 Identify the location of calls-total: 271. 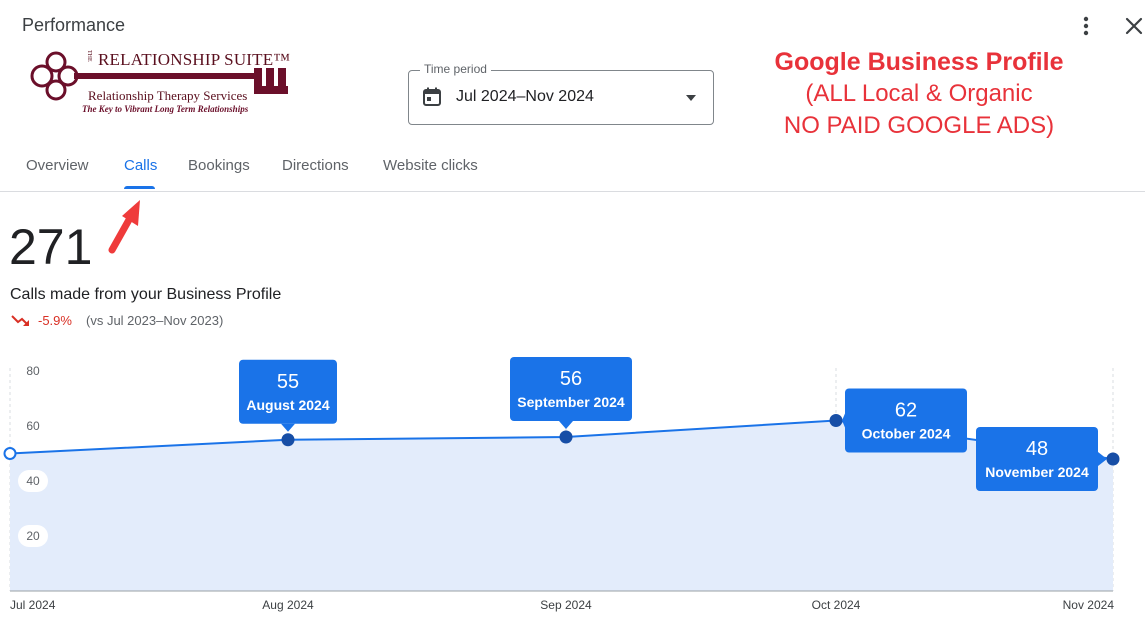
(51, 247).